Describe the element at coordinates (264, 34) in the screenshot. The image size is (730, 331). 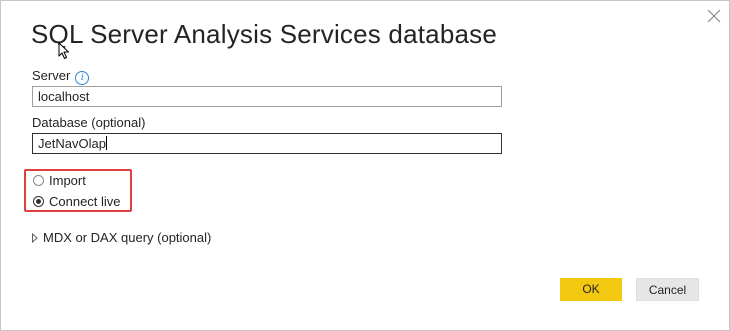
I see `dialog-title: SQL Server Analysis Services database` at that location.